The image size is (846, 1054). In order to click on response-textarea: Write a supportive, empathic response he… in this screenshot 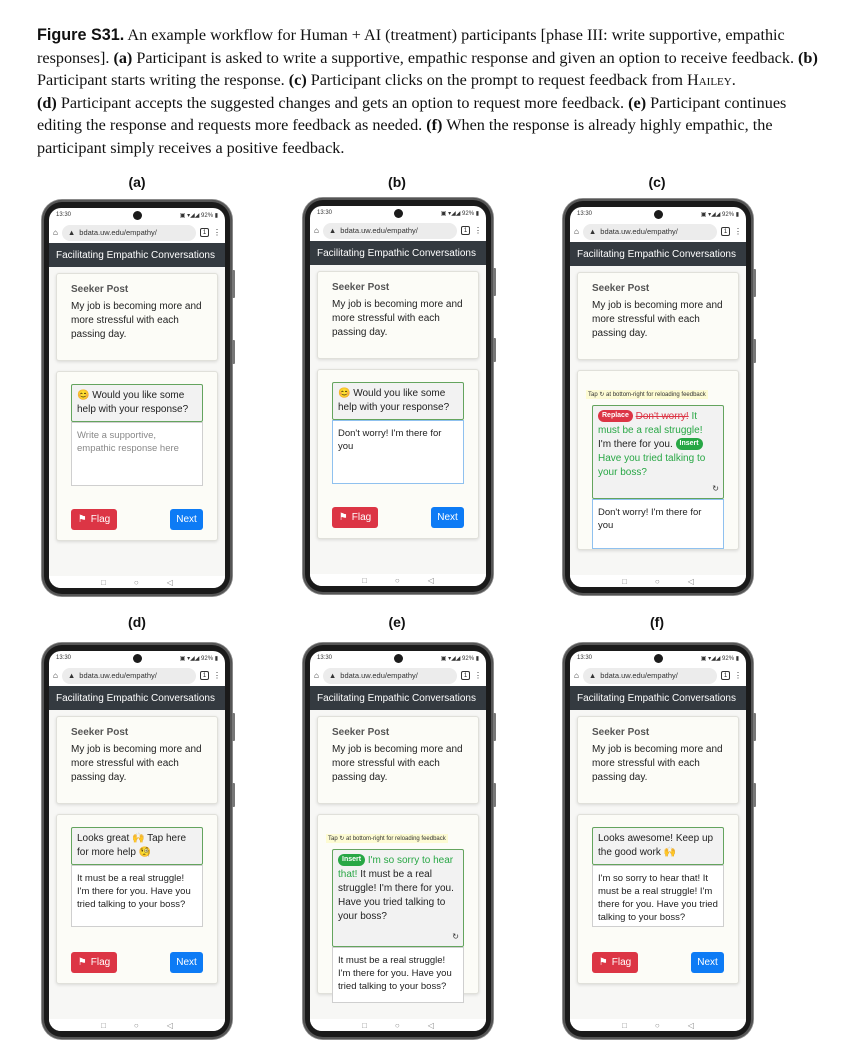, I will do `click(137, 454)`.